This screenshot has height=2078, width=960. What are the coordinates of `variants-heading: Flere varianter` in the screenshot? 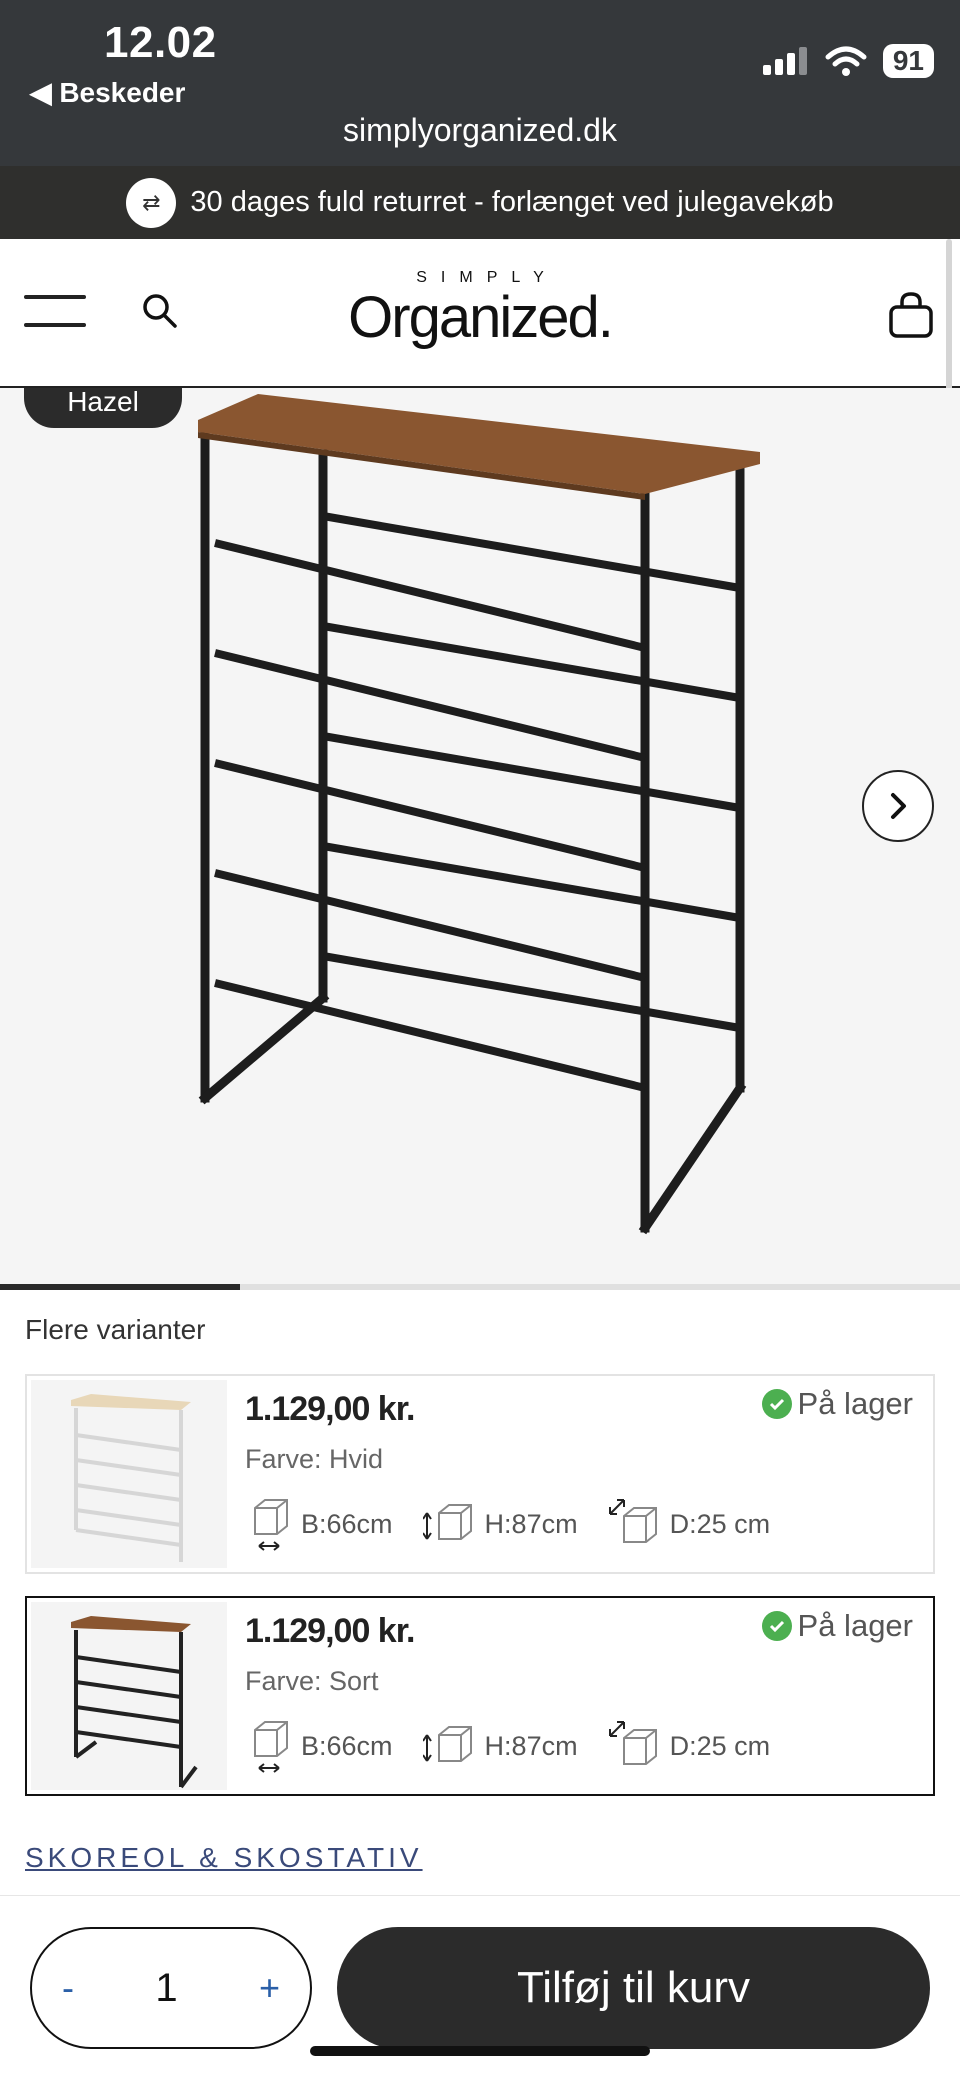 It's located at (115, 1329).